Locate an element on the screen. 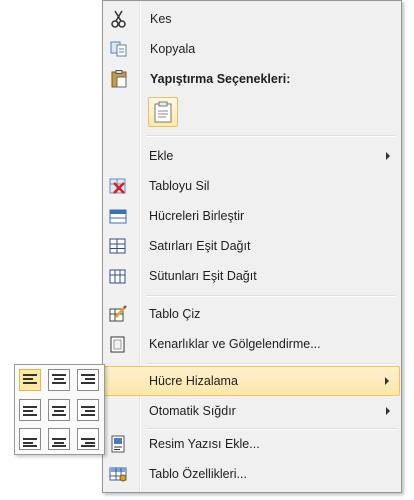 This screenshot has height=500, width=414. align-top-center-button is located at coordinates (59, 380).